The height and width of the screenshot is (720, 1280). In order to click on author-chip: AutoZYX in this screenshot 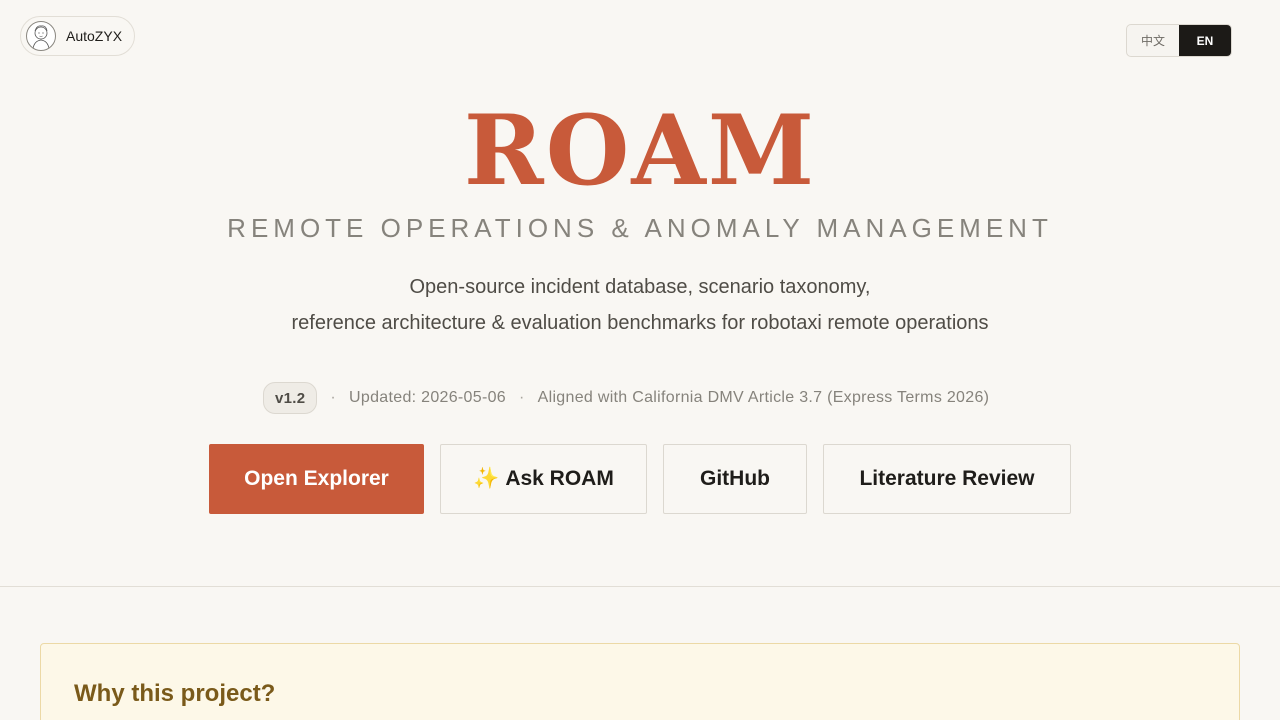, I will do `click(77, 36)`.